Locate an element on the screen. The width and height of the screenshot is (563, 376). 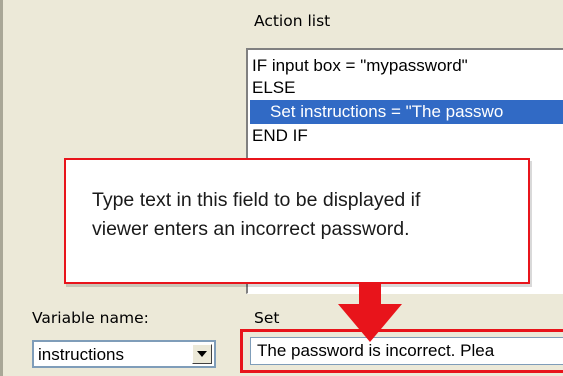
action-list-item: IF input box = "mypassword" is located at coordinates (360, 66).